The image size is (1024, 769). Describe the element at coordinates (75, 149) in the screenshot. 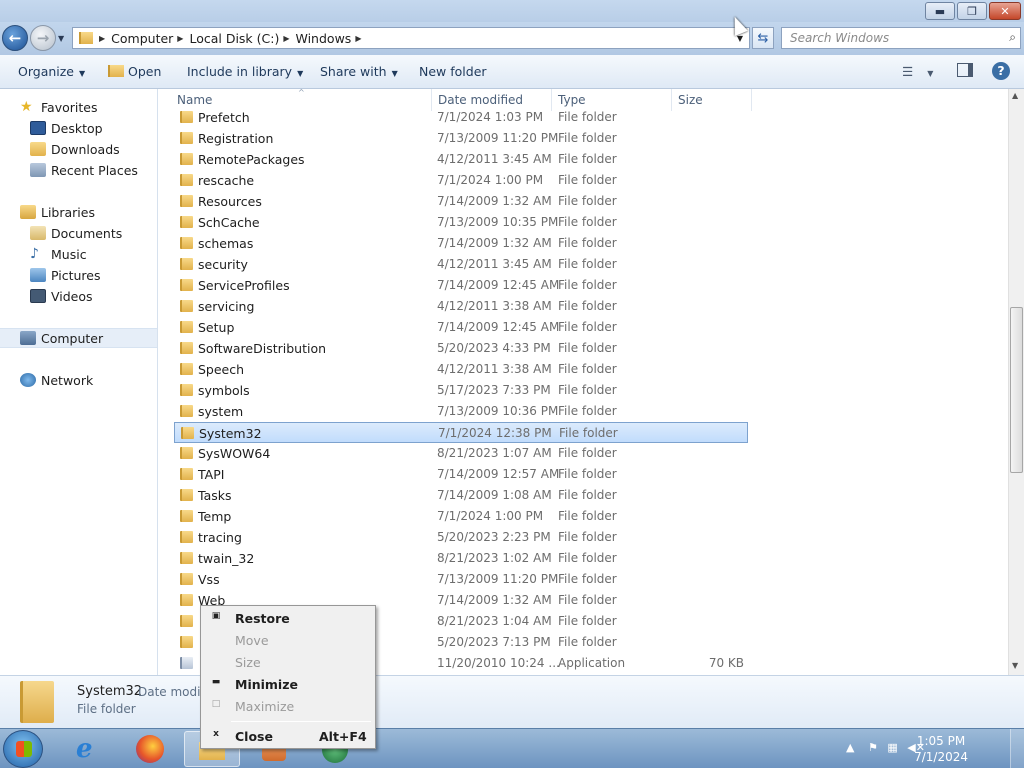

I see `nav-downloads: Downloads` at that location.